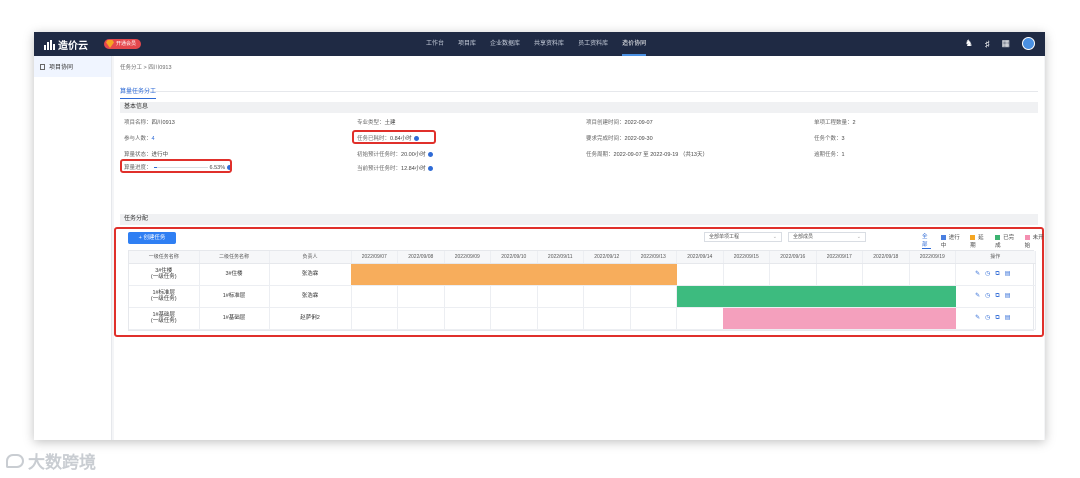 This screenshot has height=478, width=1080. I want to click on required-time-field: 要求完成时间：2022-09-30, so click(619, 139).